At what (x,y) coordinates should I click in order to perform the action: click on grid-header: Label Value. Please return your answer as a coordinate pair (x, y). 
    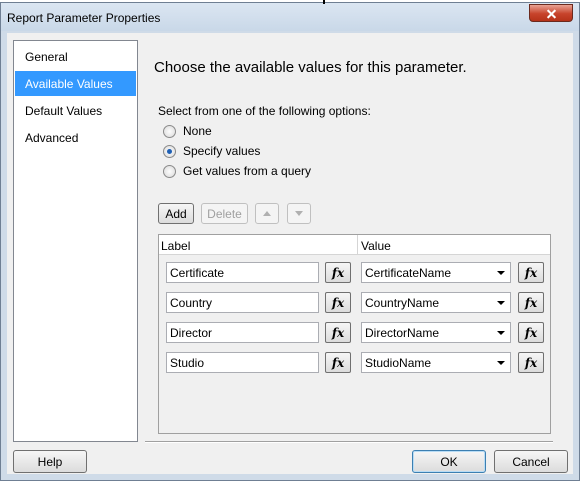
    Looking at the image, I should click on (354, 245).